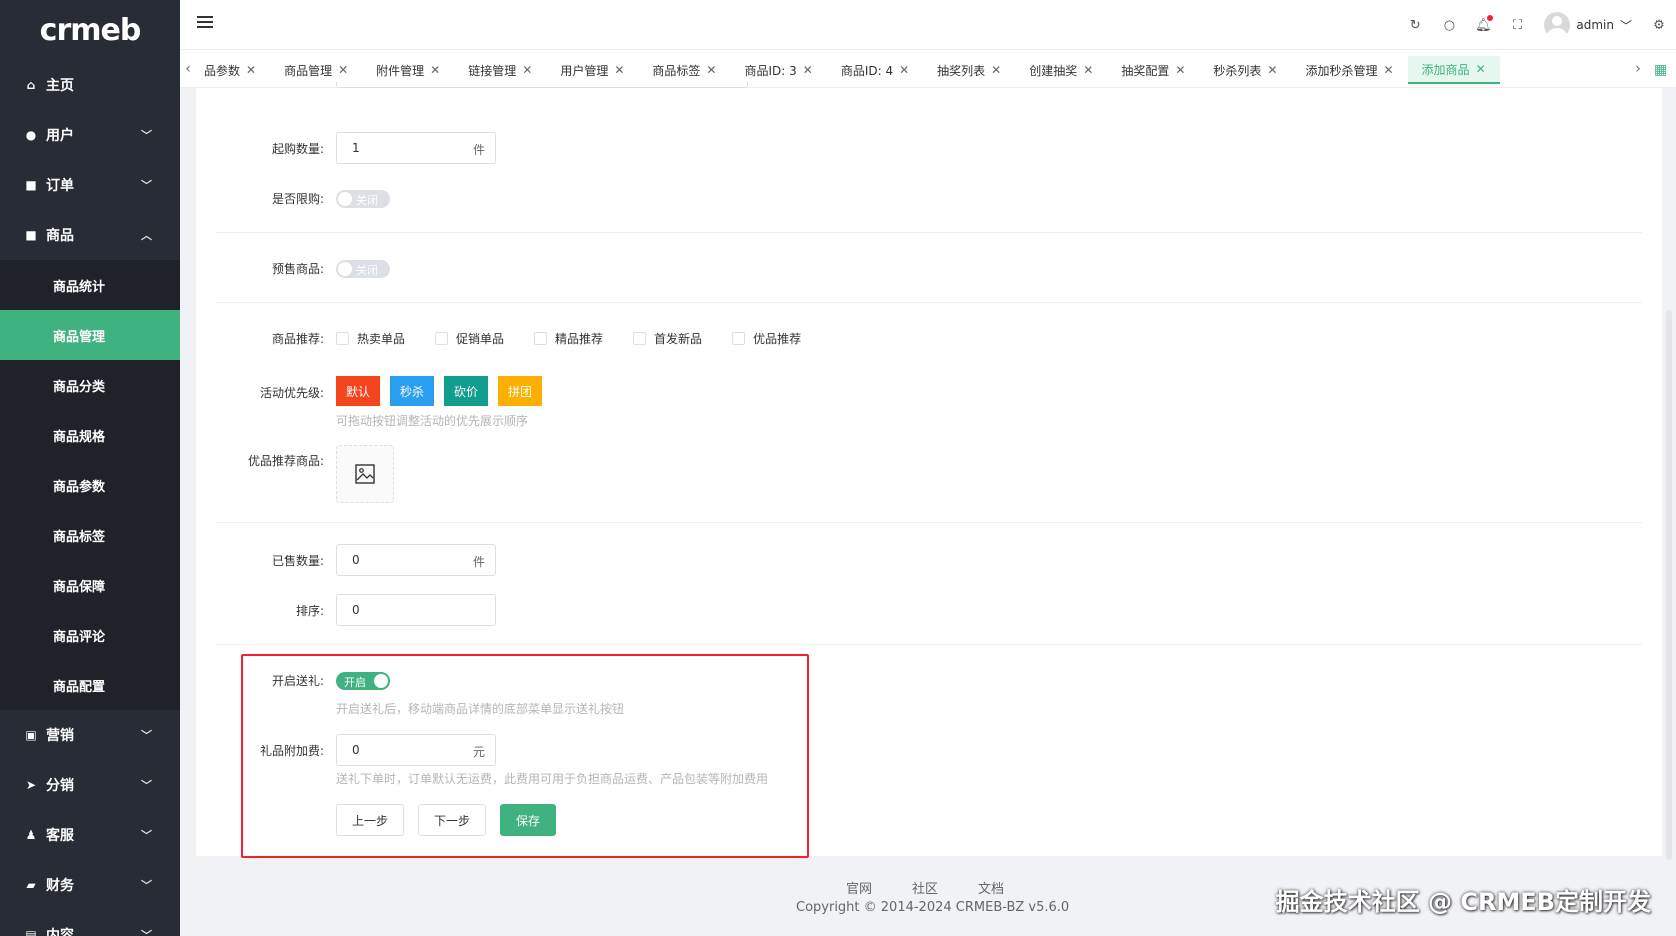  I want to click on bell-icon: 🔔︎, so click(1484, 24).